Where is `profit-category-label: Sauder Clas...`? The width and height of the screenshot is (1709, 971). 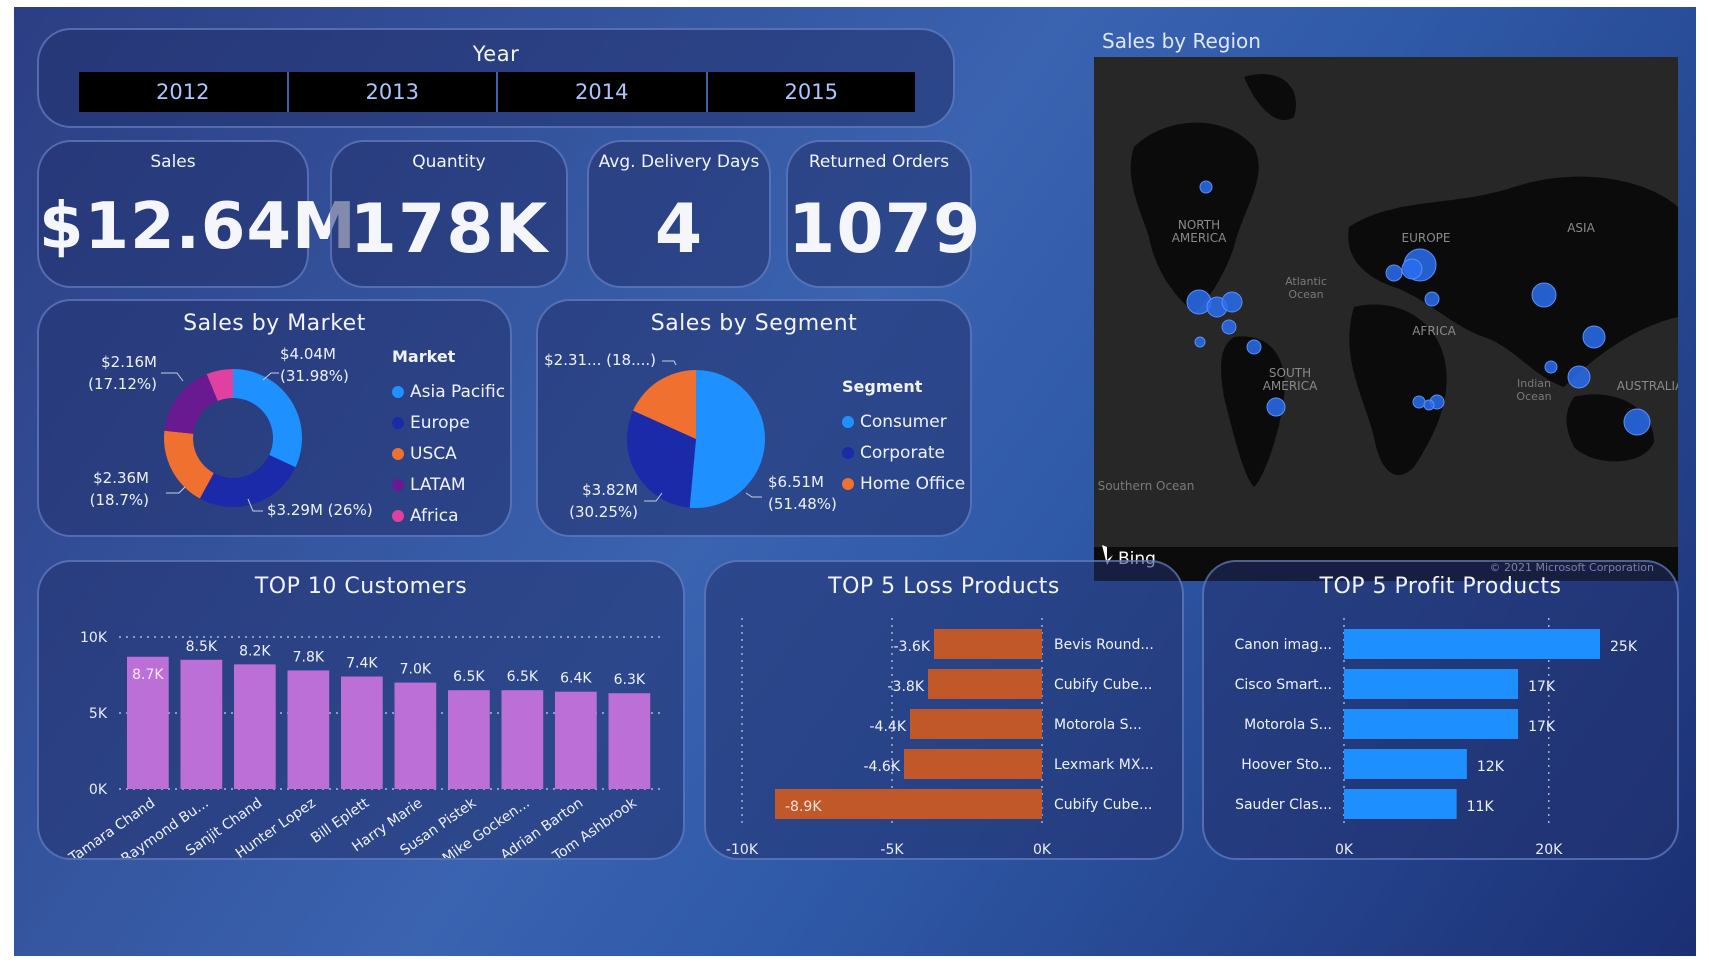 profit-category-label: Sauder Clas... is located at coordinates (1283, 805).